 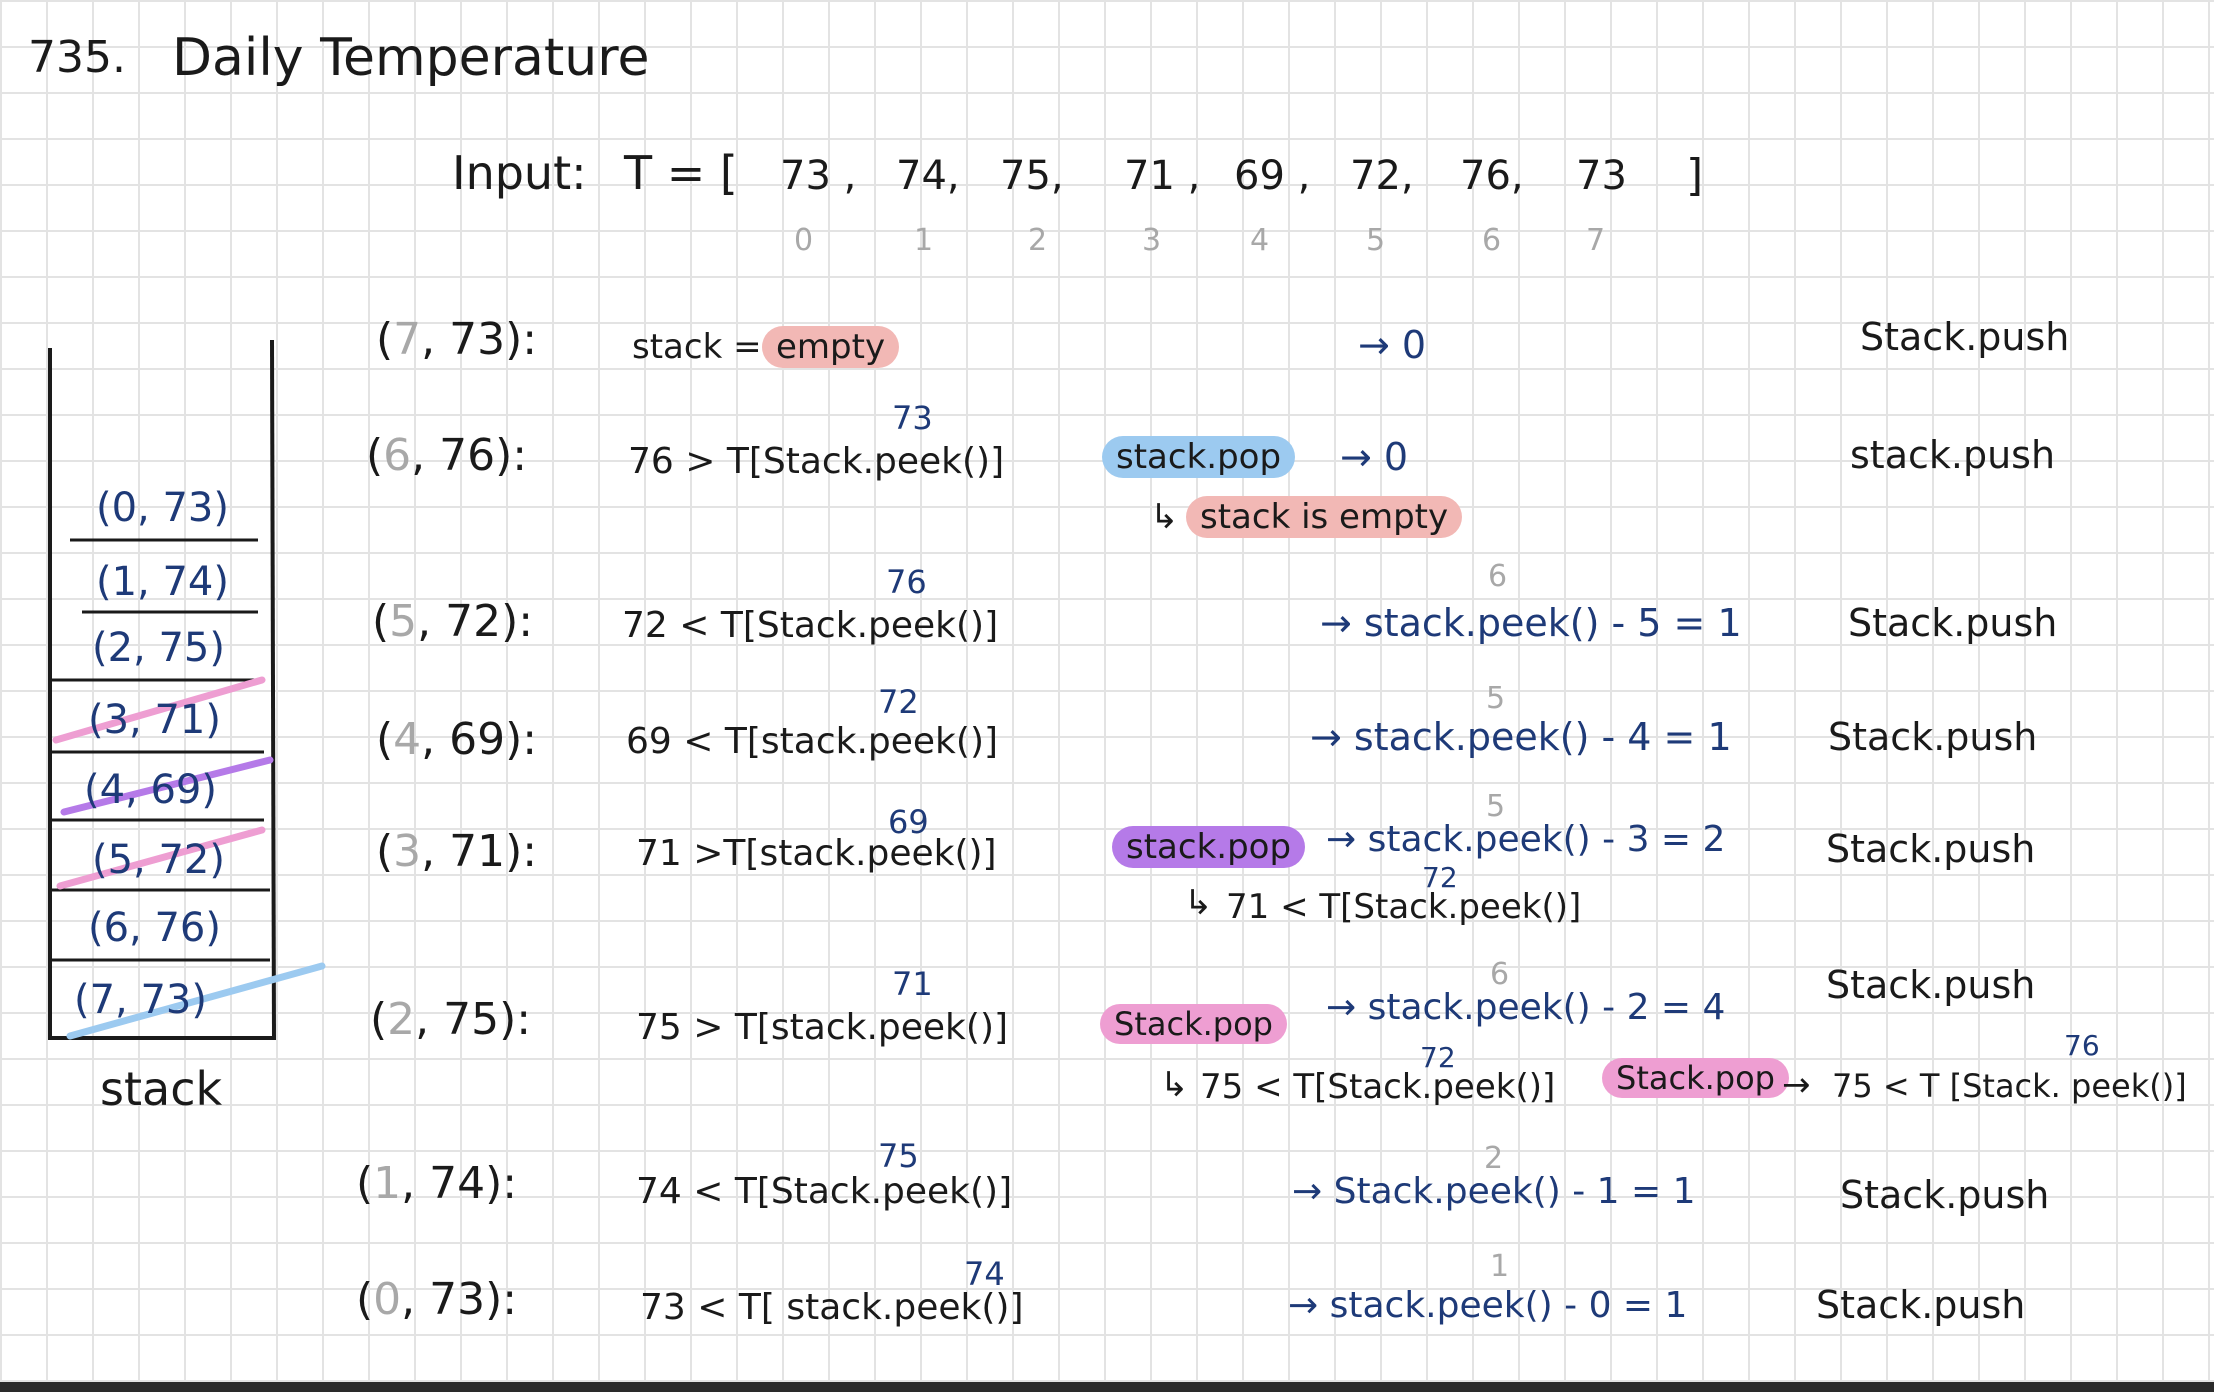 I want to click on array-value: 75,, so click(x=1032, y=176).